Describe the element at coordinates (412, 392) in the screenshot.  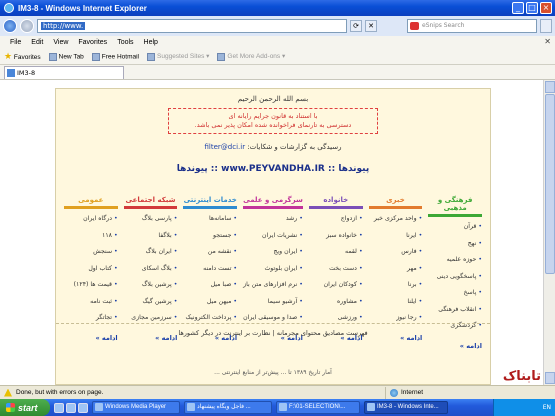
I see `zone-label: Internet` at that location.